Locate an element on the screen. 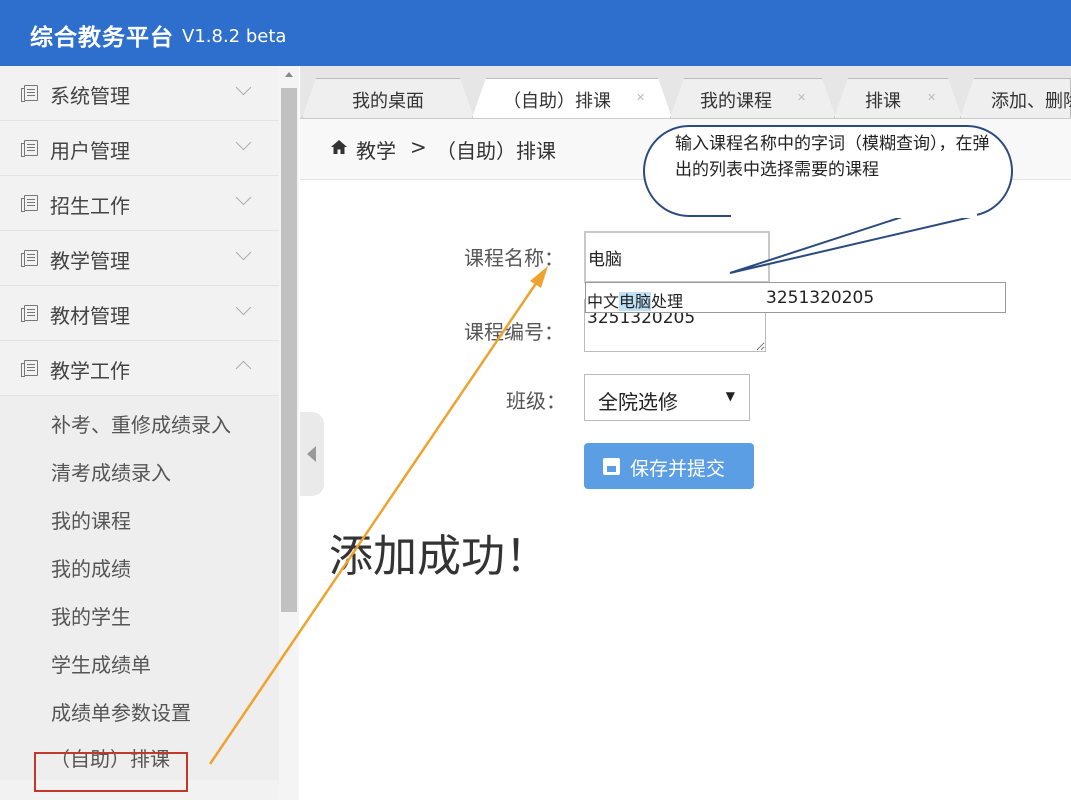 The width and height of the screenshot is (1071, 800). active-item-highlight is located at coordinates (111, 772).